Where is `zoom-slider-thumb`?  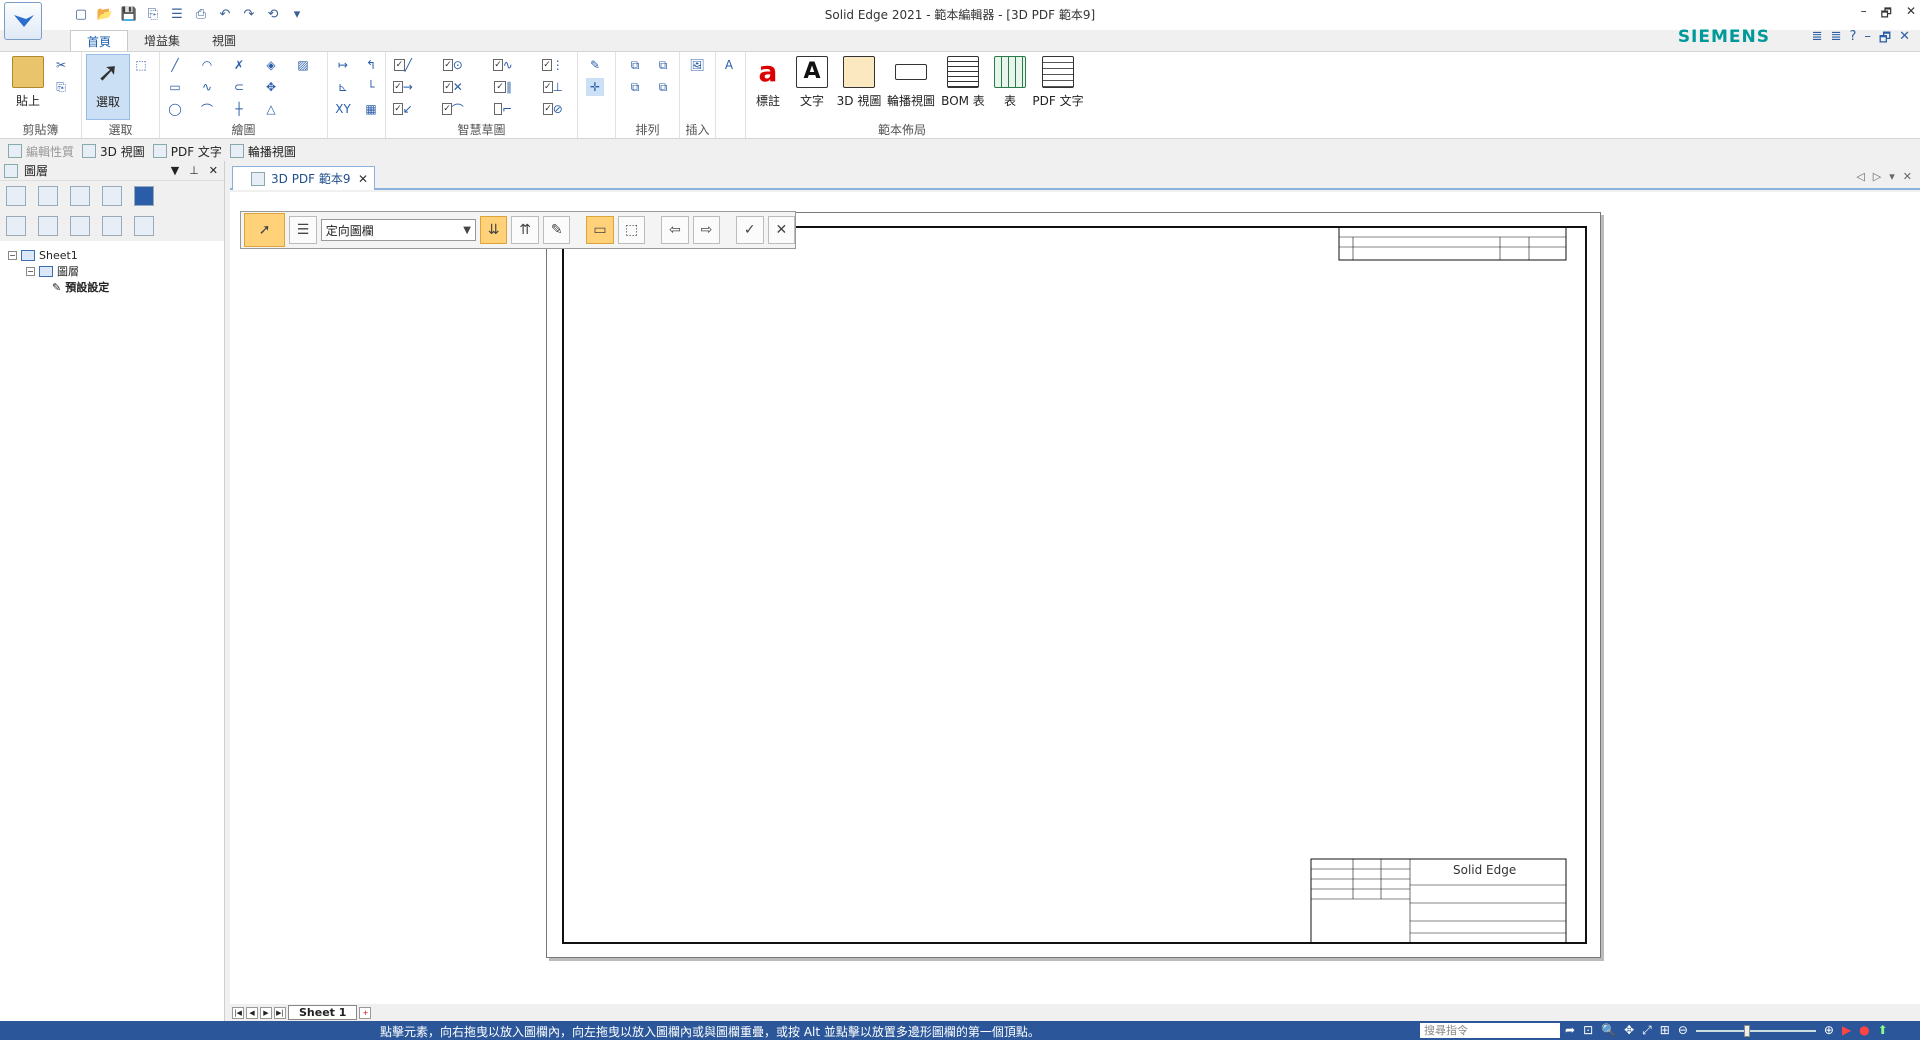 zoom-slider-thumb is located at coordinates (1746, 1031).